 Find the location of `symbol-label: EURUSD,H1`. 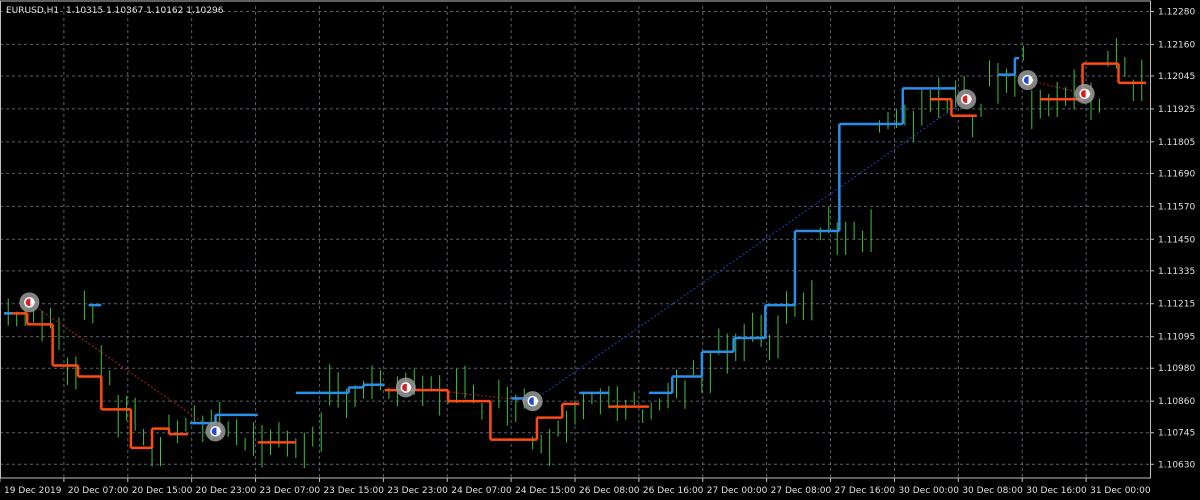

symbol-label: EURUSD,H1 is located at coordinates (32, 11).